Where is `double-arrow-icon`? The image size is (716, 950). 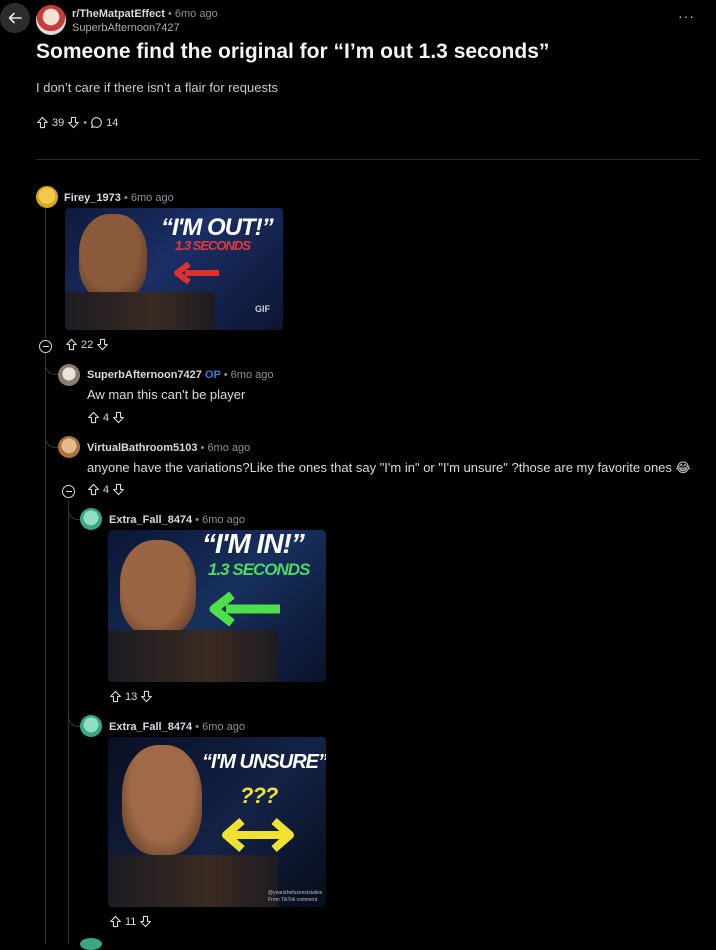 double-arrow-icon is located at coordinates (258, 835).